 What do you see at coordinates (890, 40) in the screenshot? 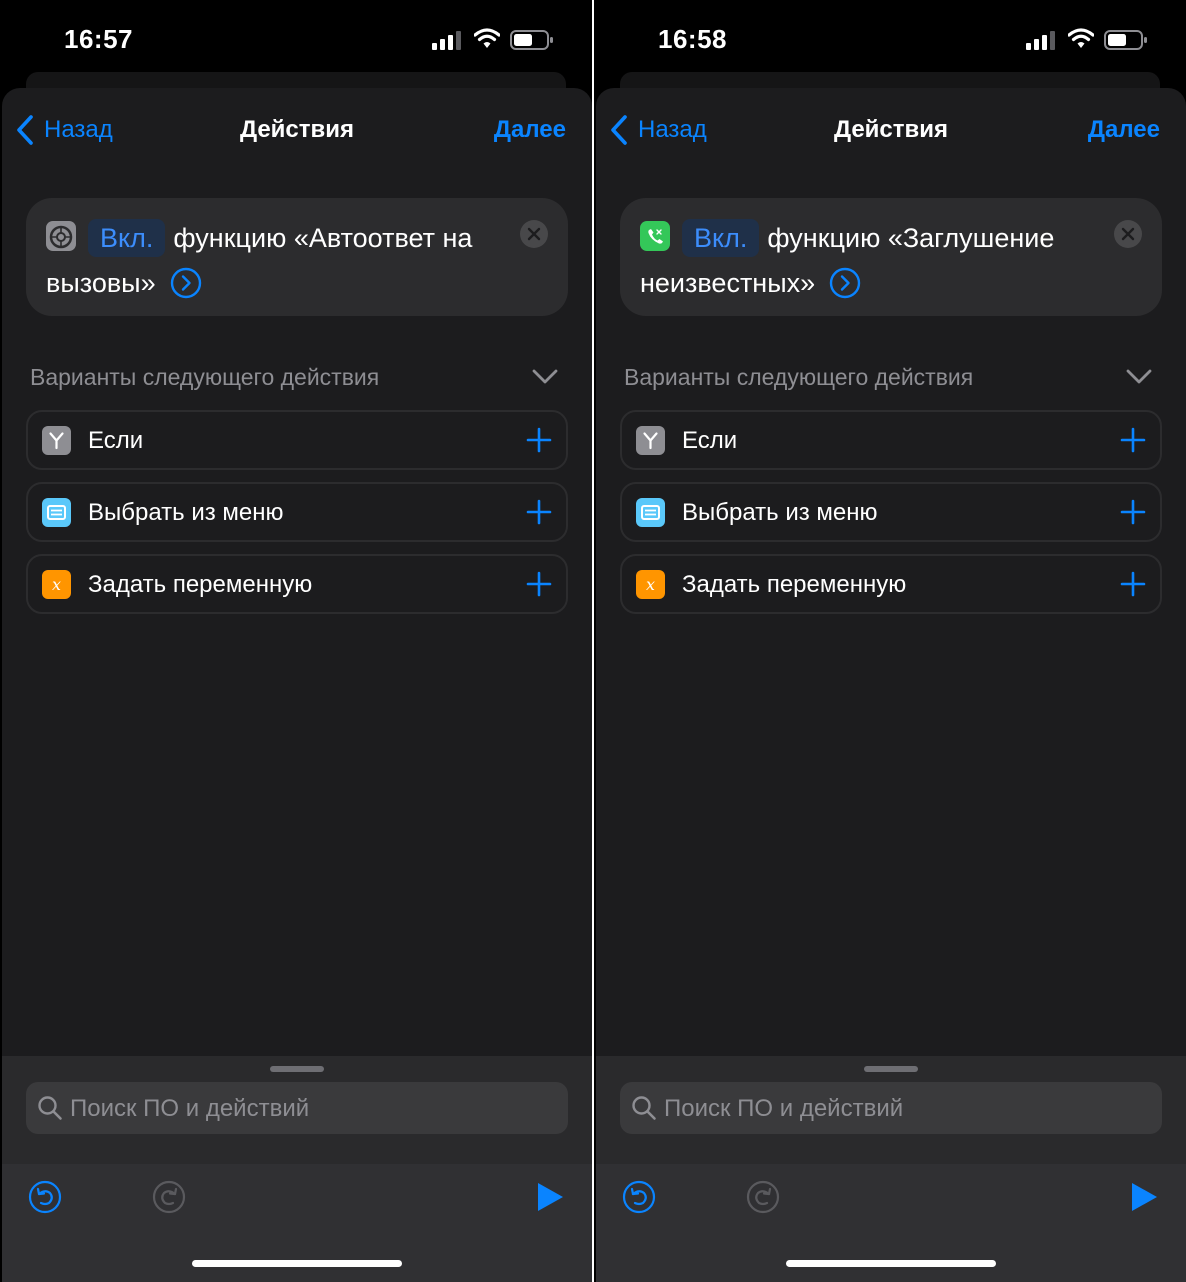
I see `status-bar: 16:58` at bounding box center [890, 40].